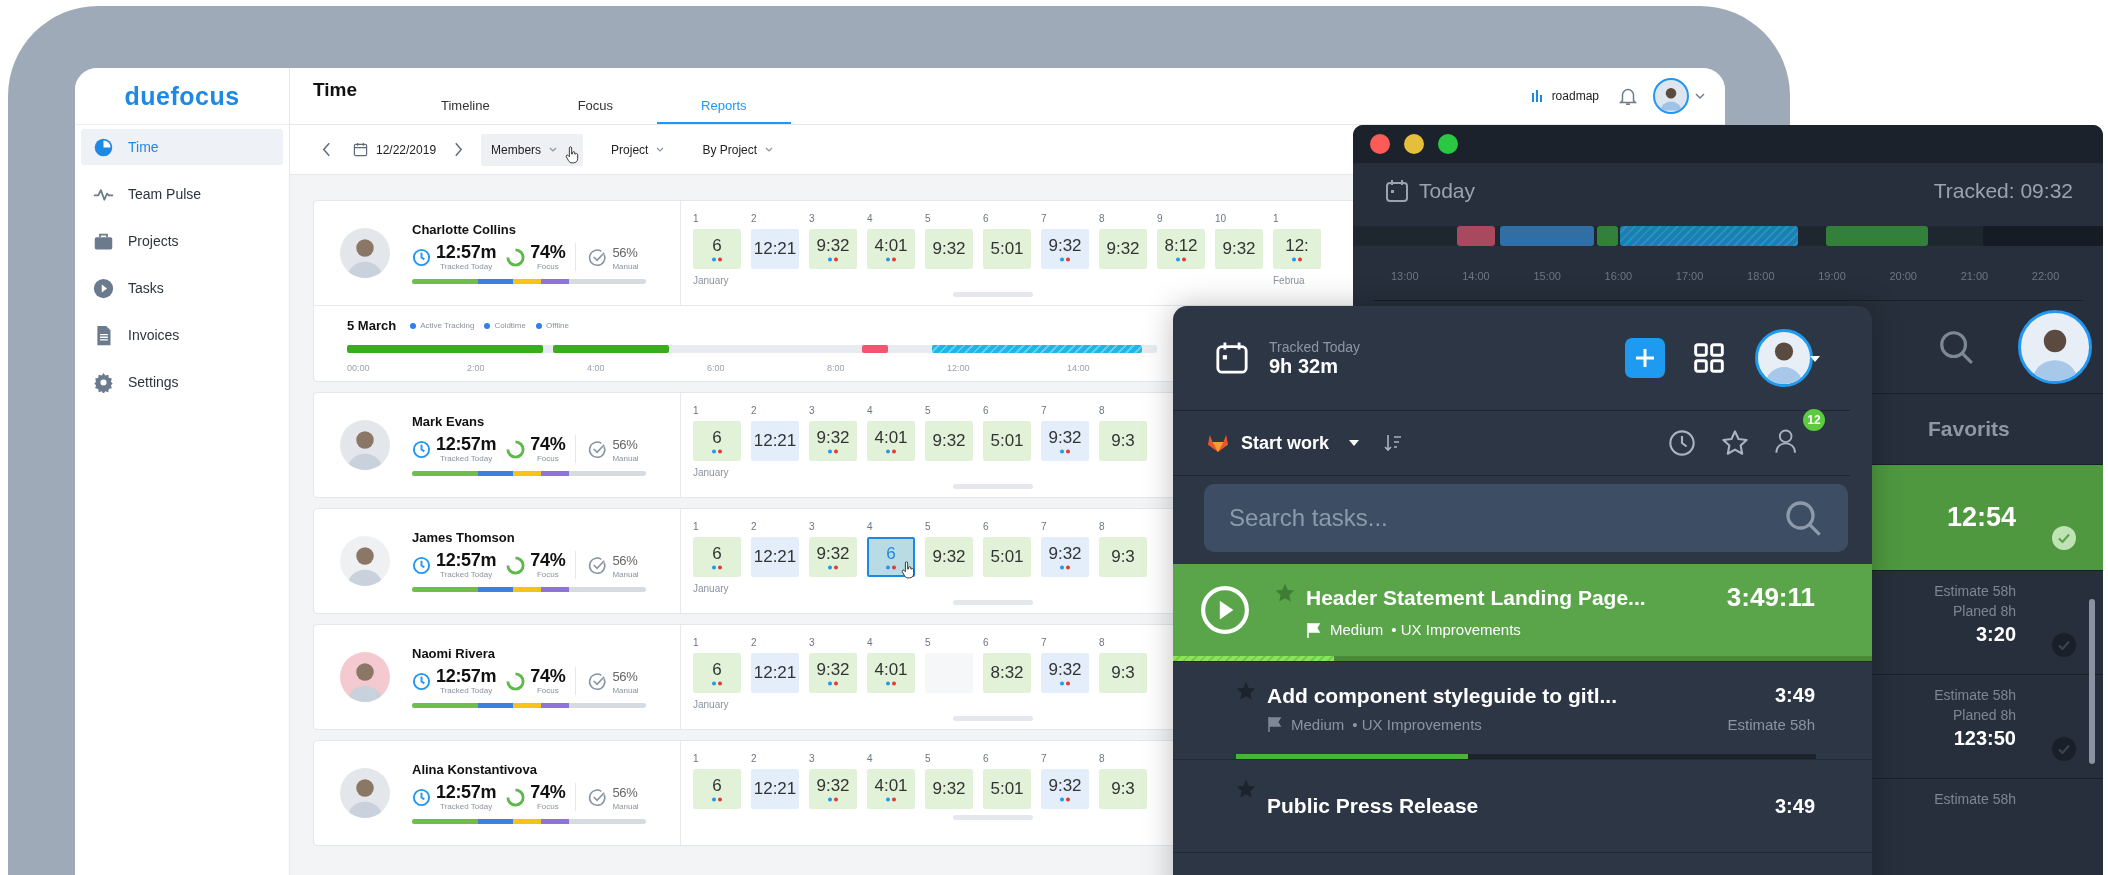 This screenshot has height=875, width=2108. Describe the element at coordinates (406, 149) in the screenshot. I see `date-label: 12/22/2019` at that location.